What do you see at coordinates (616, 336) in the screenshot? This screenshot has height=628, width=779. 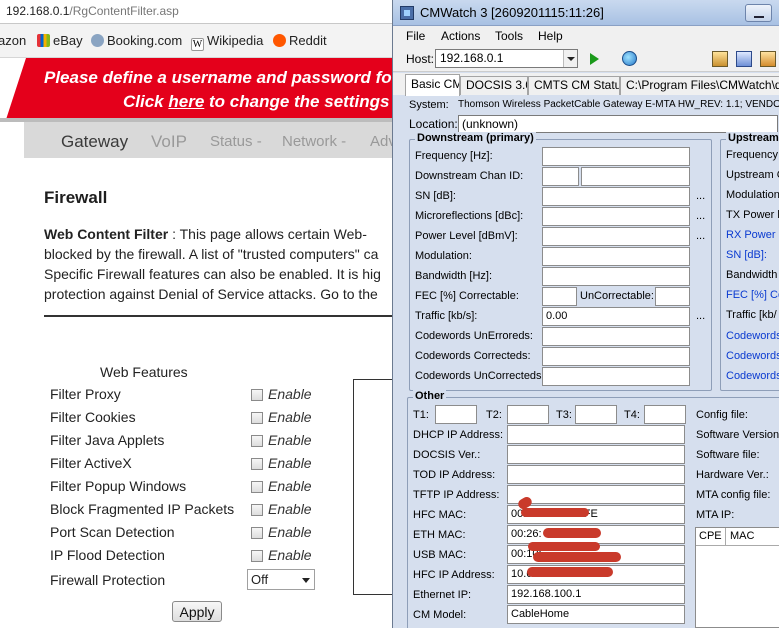 I see `cw-unerrored-field` at bounding box center [616, 336].